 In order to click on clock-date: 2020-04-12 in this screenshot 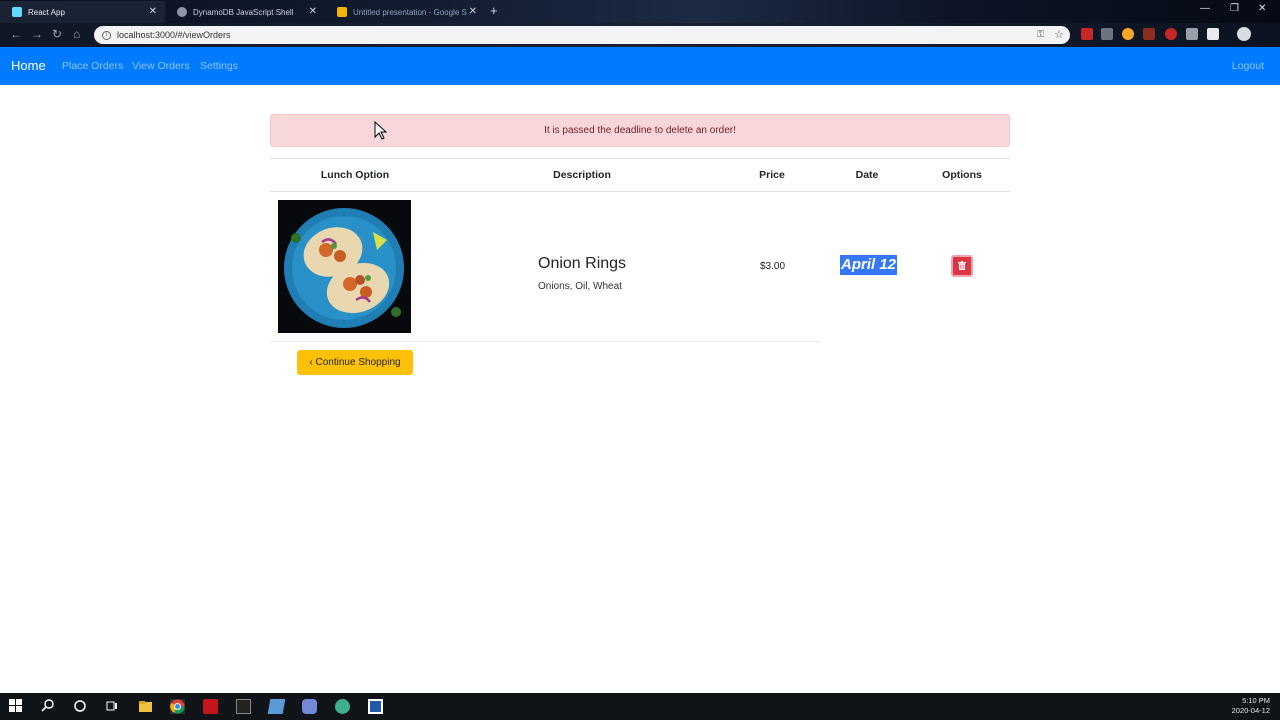, I will do `click(1250, 710)`.